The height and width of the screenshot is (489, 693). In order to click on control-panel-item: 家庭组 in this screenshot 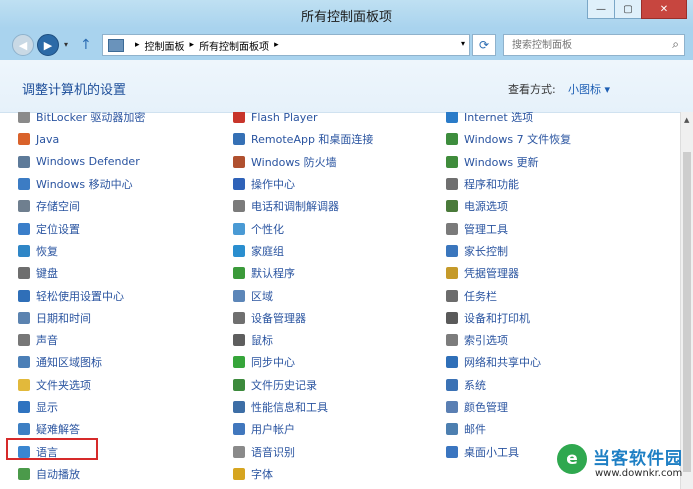, I will do `click(338, 251)`.